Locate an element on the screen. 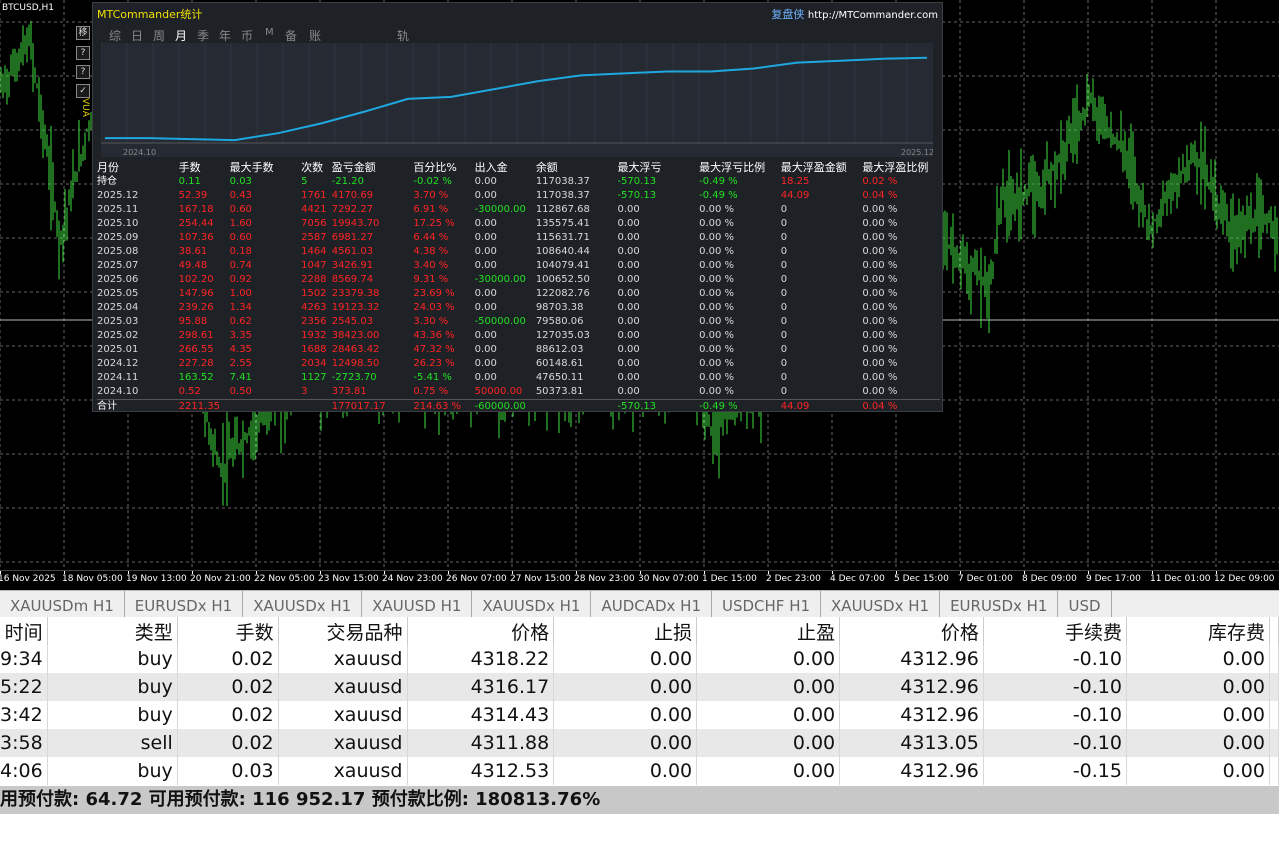  orders-header: 手续费 is located at coordinates (1055, 631).